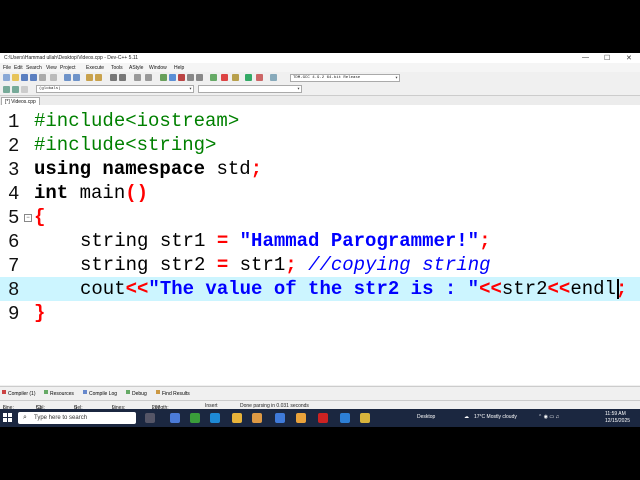  What do you see at coordinates (15, 77) in the screenshot?
I see `open-icon` at bounding box center [15, 77].